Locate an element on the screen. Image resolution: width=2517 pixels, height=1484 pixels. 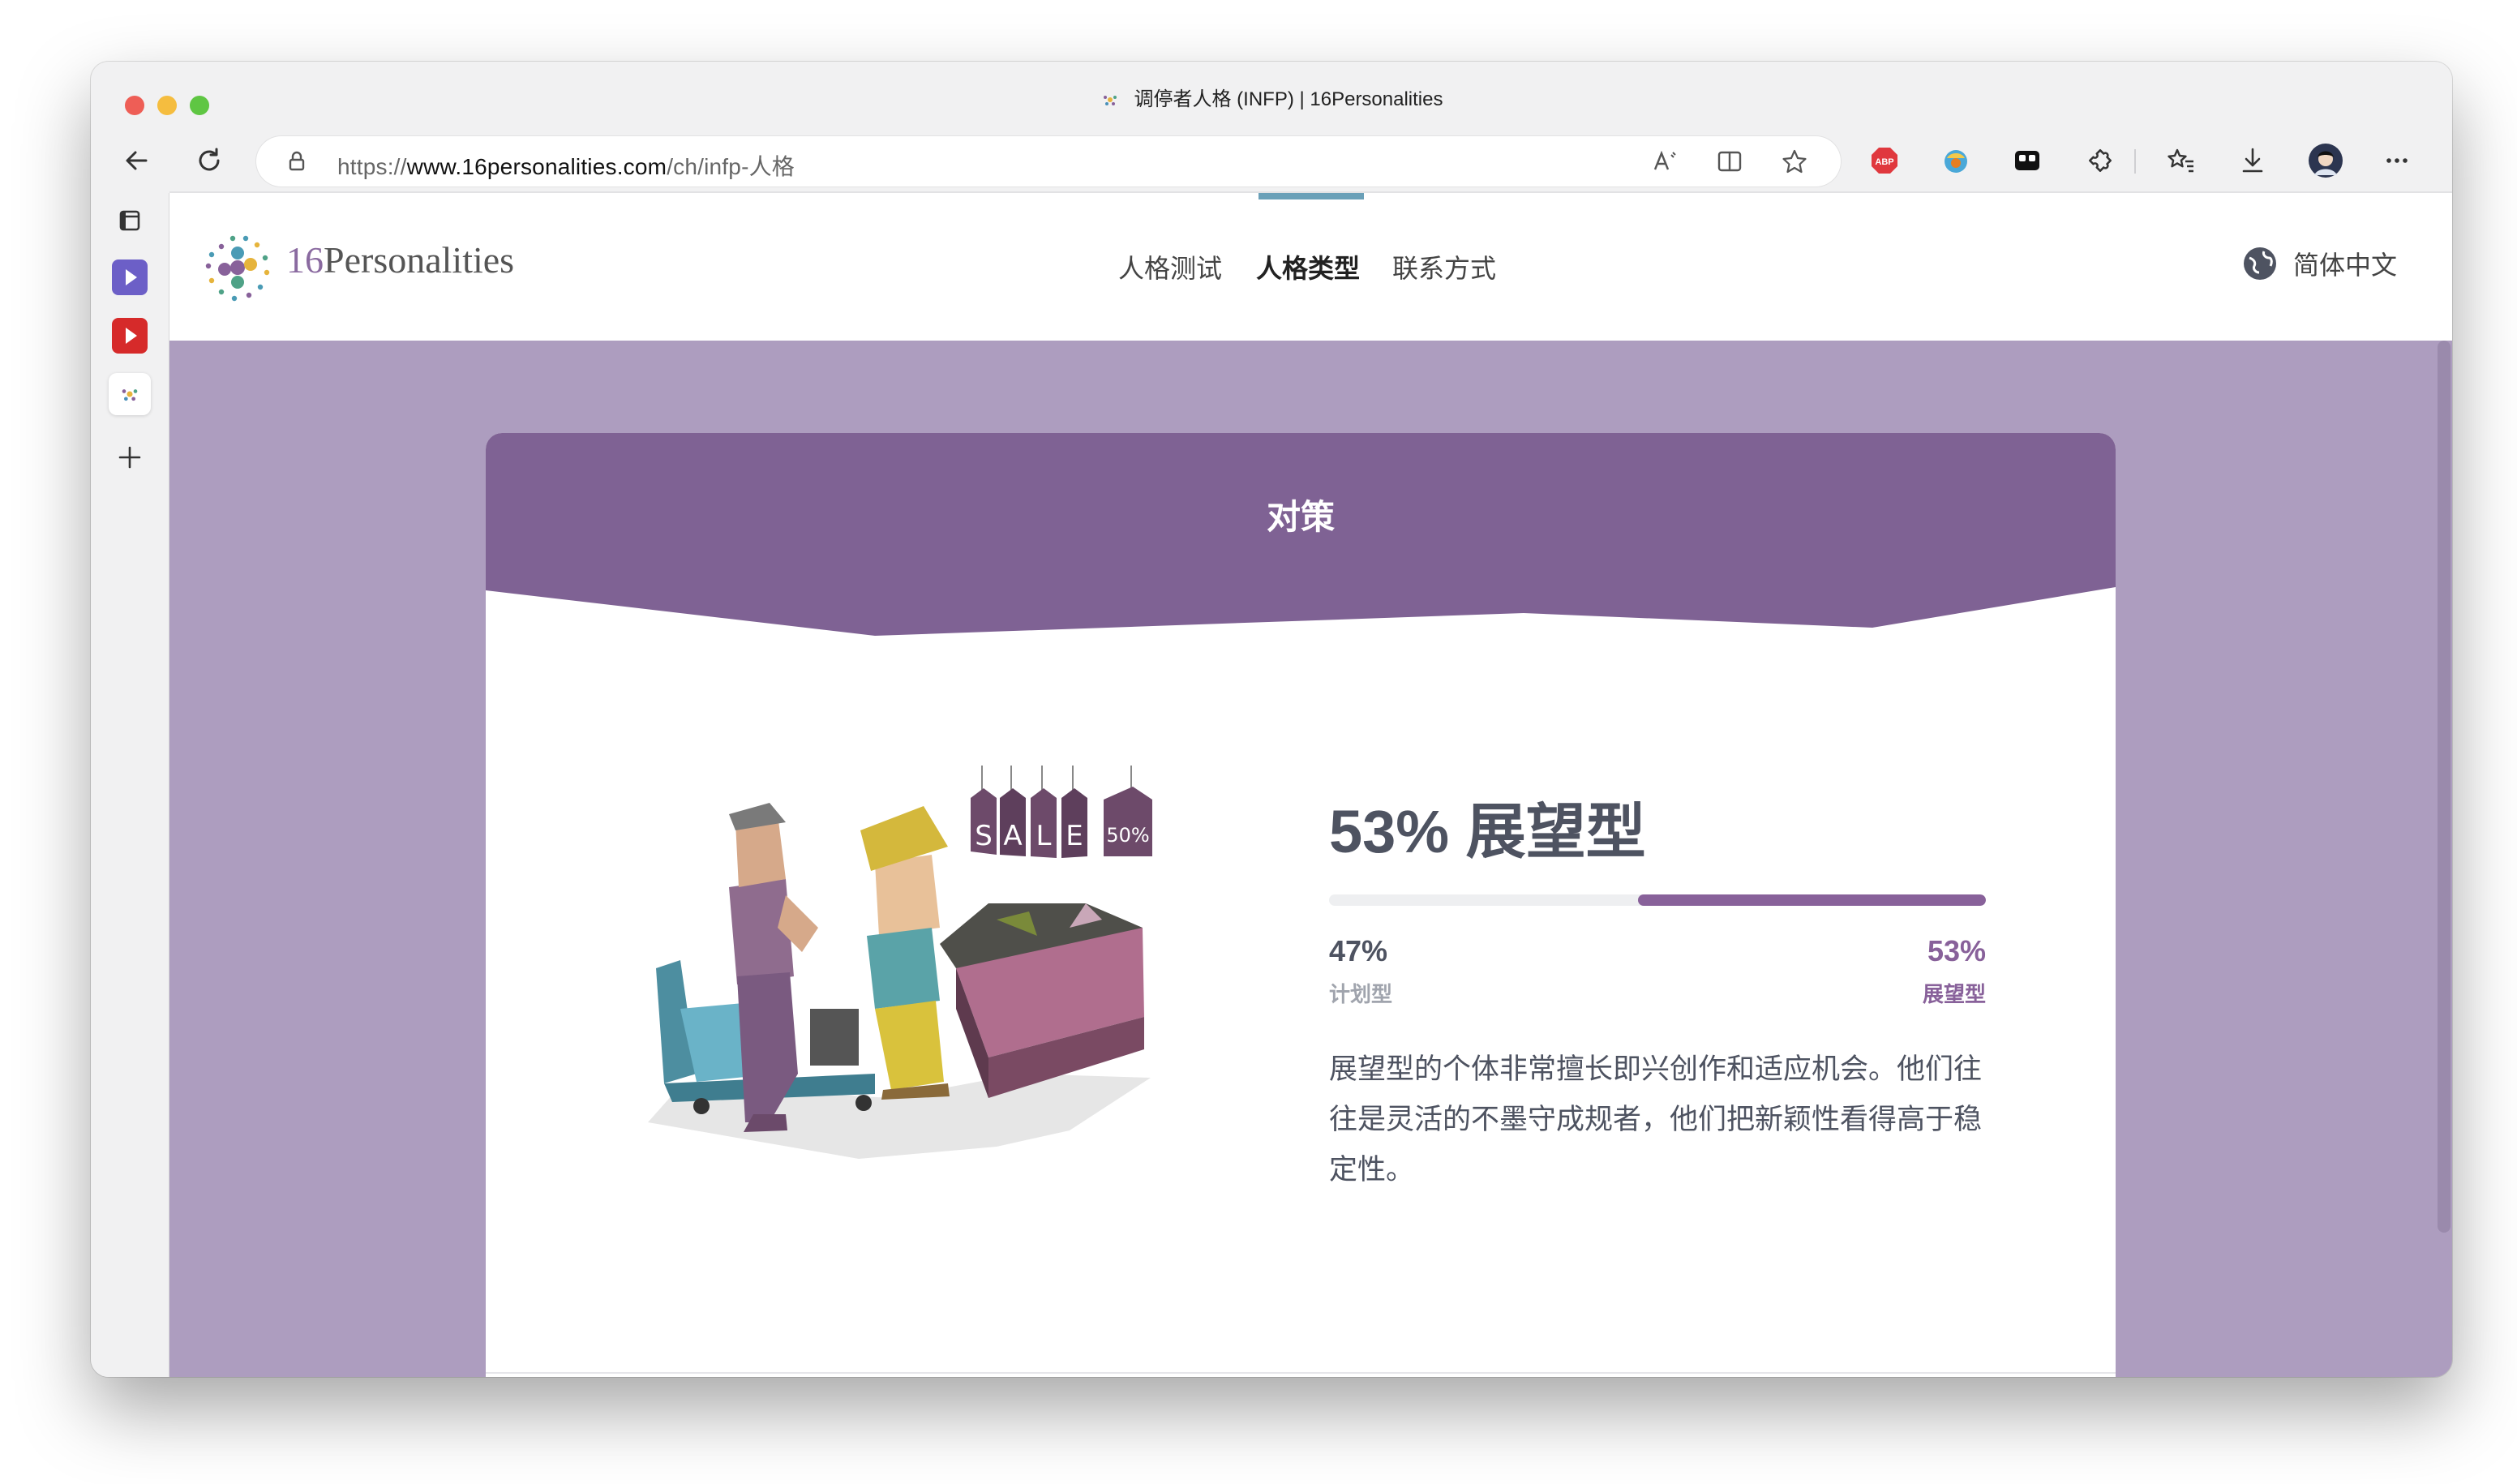
trait-progress-fill is located at coordinates (1811, 900).